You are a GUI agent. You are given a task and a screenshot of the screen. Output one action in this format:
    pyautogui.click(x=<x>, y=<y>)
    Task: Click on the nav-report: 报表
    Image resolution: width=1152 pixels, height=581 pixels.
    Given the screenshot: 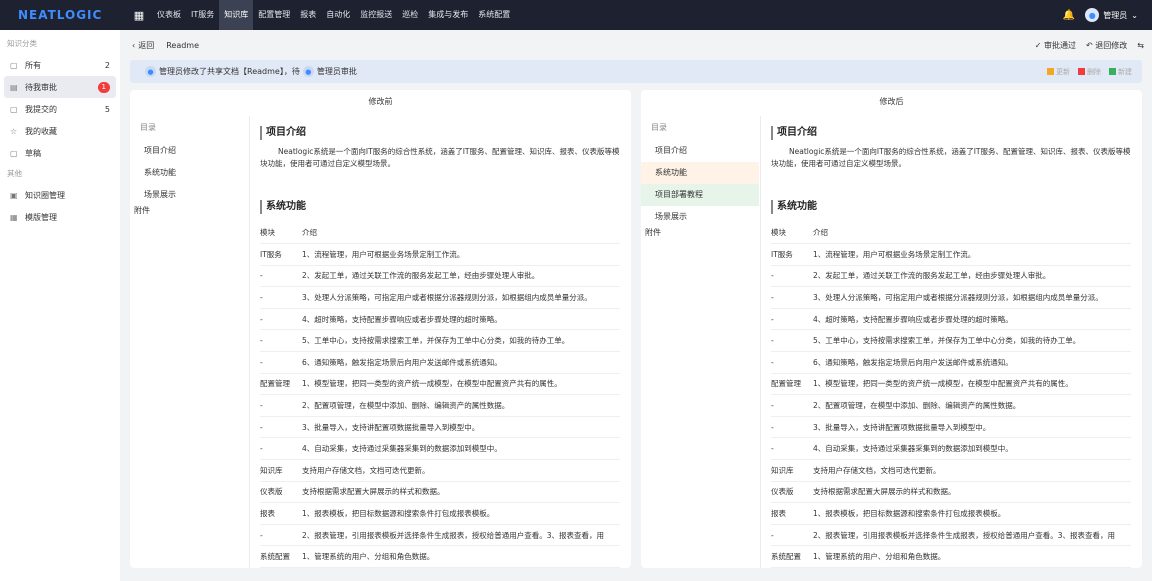 What is the action you would take?
    pyautogui.click(x=308, y=15)
    